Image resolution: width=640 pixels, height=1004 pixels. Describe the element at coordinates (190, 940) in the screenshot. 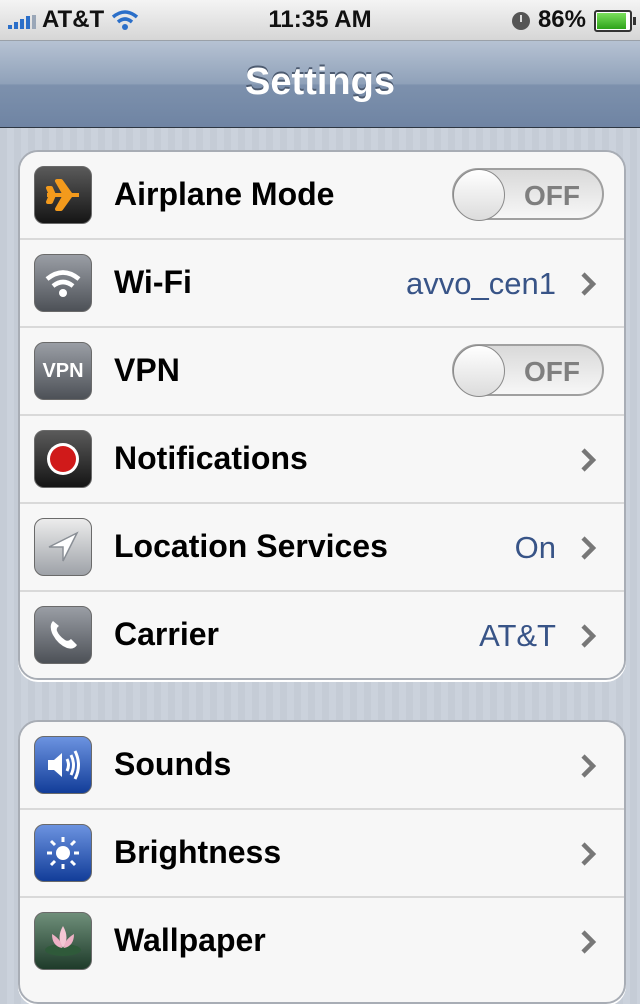

I see `row-label: Wallpaper` at that location.